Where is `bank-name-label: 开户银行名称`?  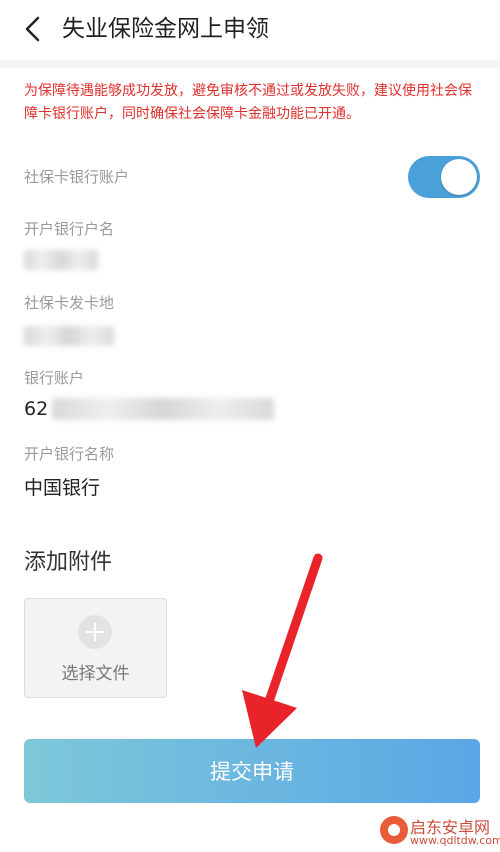 bank-name-label: 开户银行名称 is located at coordinates (69, 454).